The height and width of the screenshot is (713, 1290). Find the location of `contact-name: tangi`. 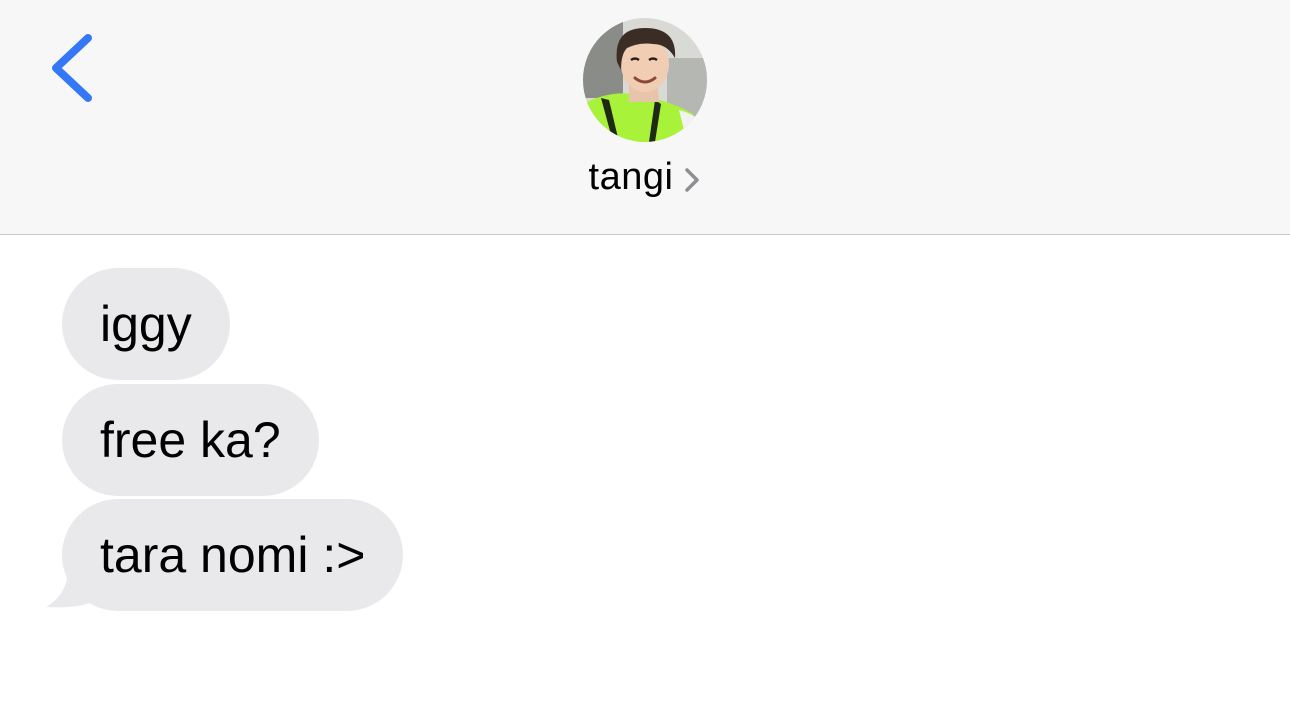

contact-name: tangi is located at coordinates (631, 177).